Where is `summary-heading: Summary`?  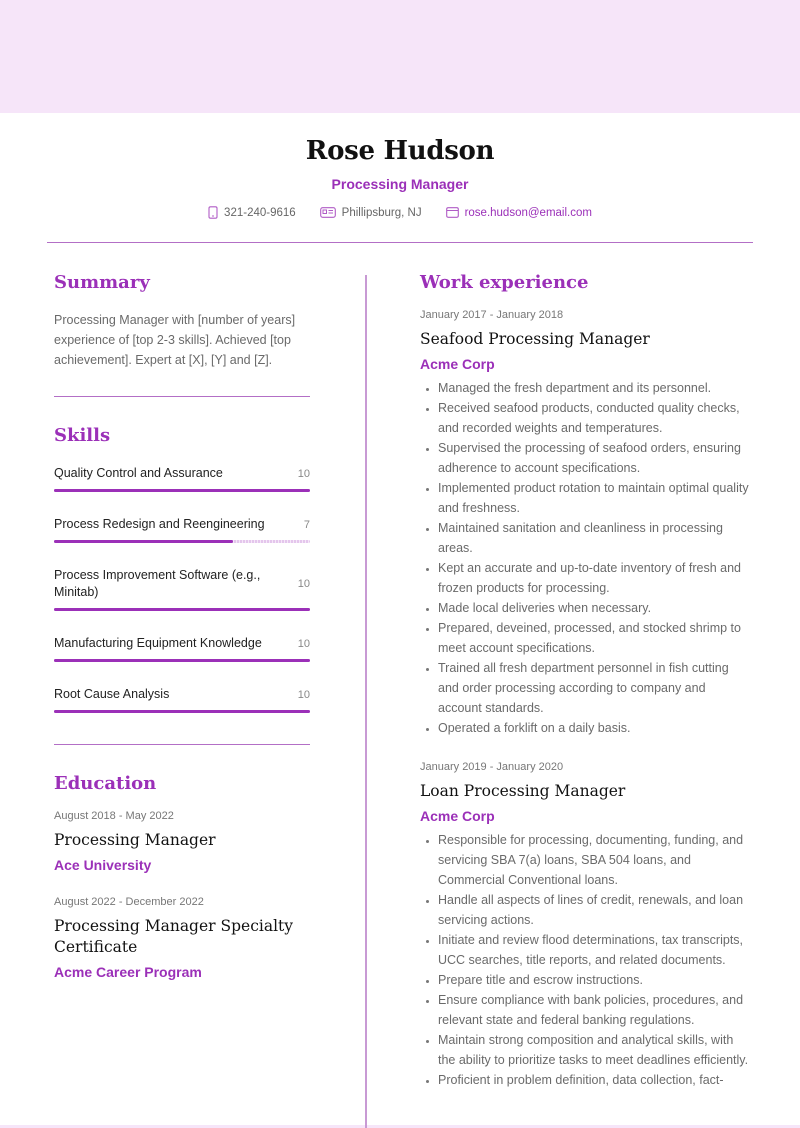 summary-heading: Summary is located at coordinates (102, 282).